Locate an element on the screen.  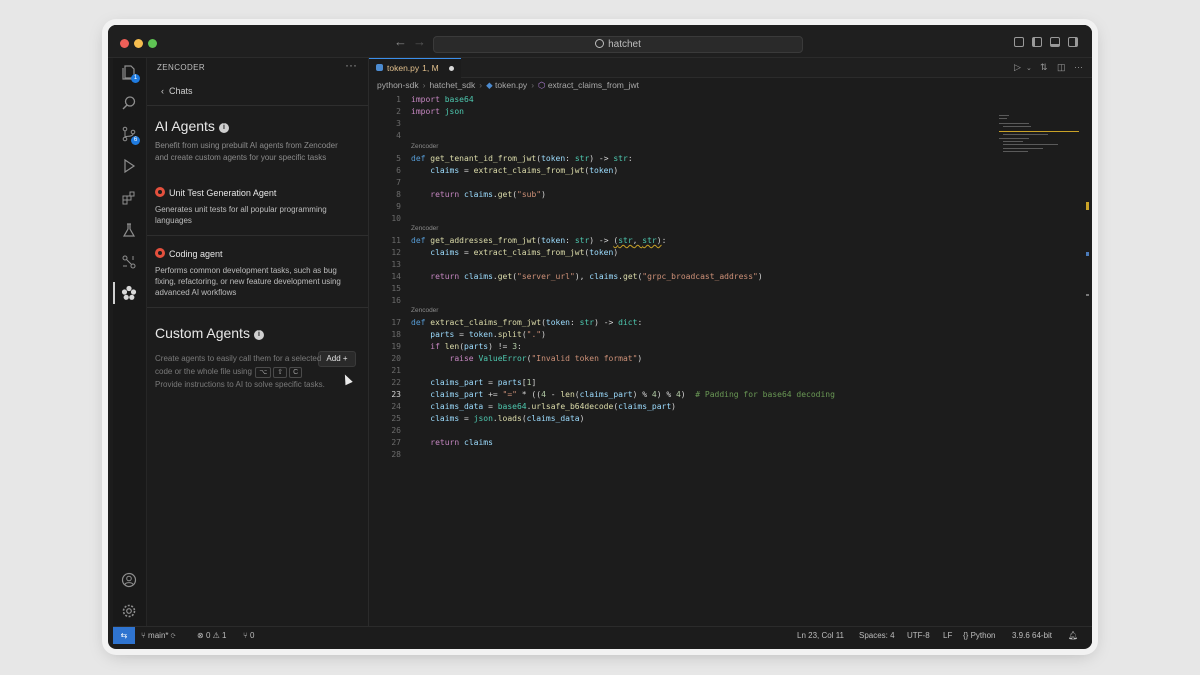
testing-icon is located at coordinates (129, 230).